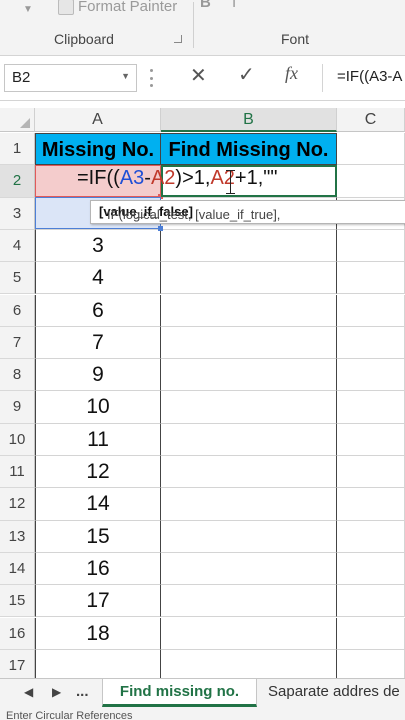  I want to click on row-header: 1, so click(17, 149).